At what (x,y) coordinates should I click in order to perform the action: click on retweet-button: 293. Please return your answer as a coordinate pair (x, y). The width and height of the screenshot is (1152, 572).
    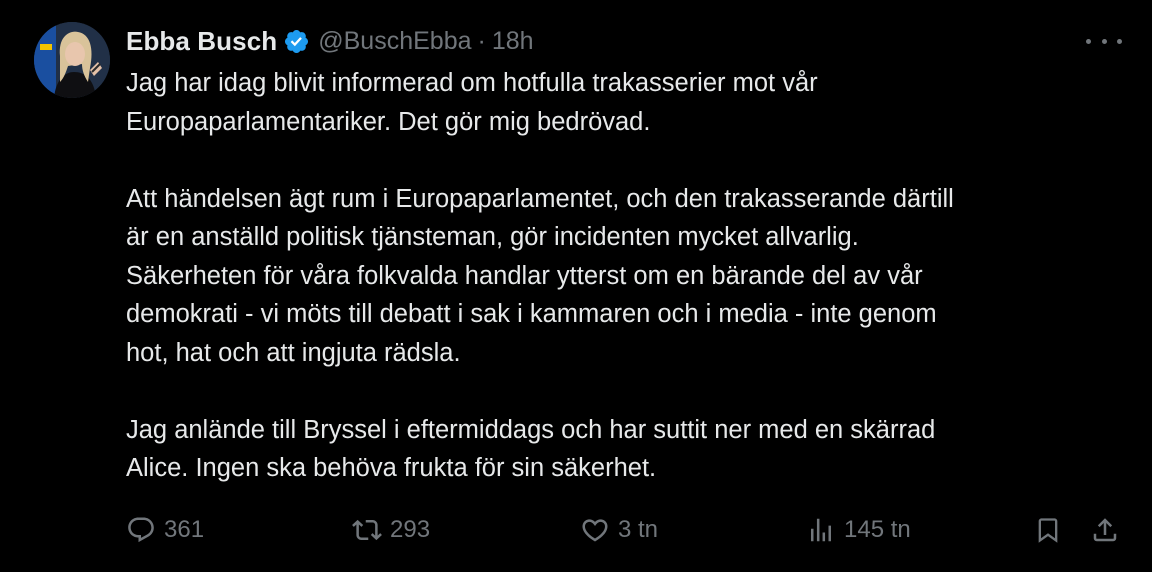
    Looking at the image, I should click on (391, 530).